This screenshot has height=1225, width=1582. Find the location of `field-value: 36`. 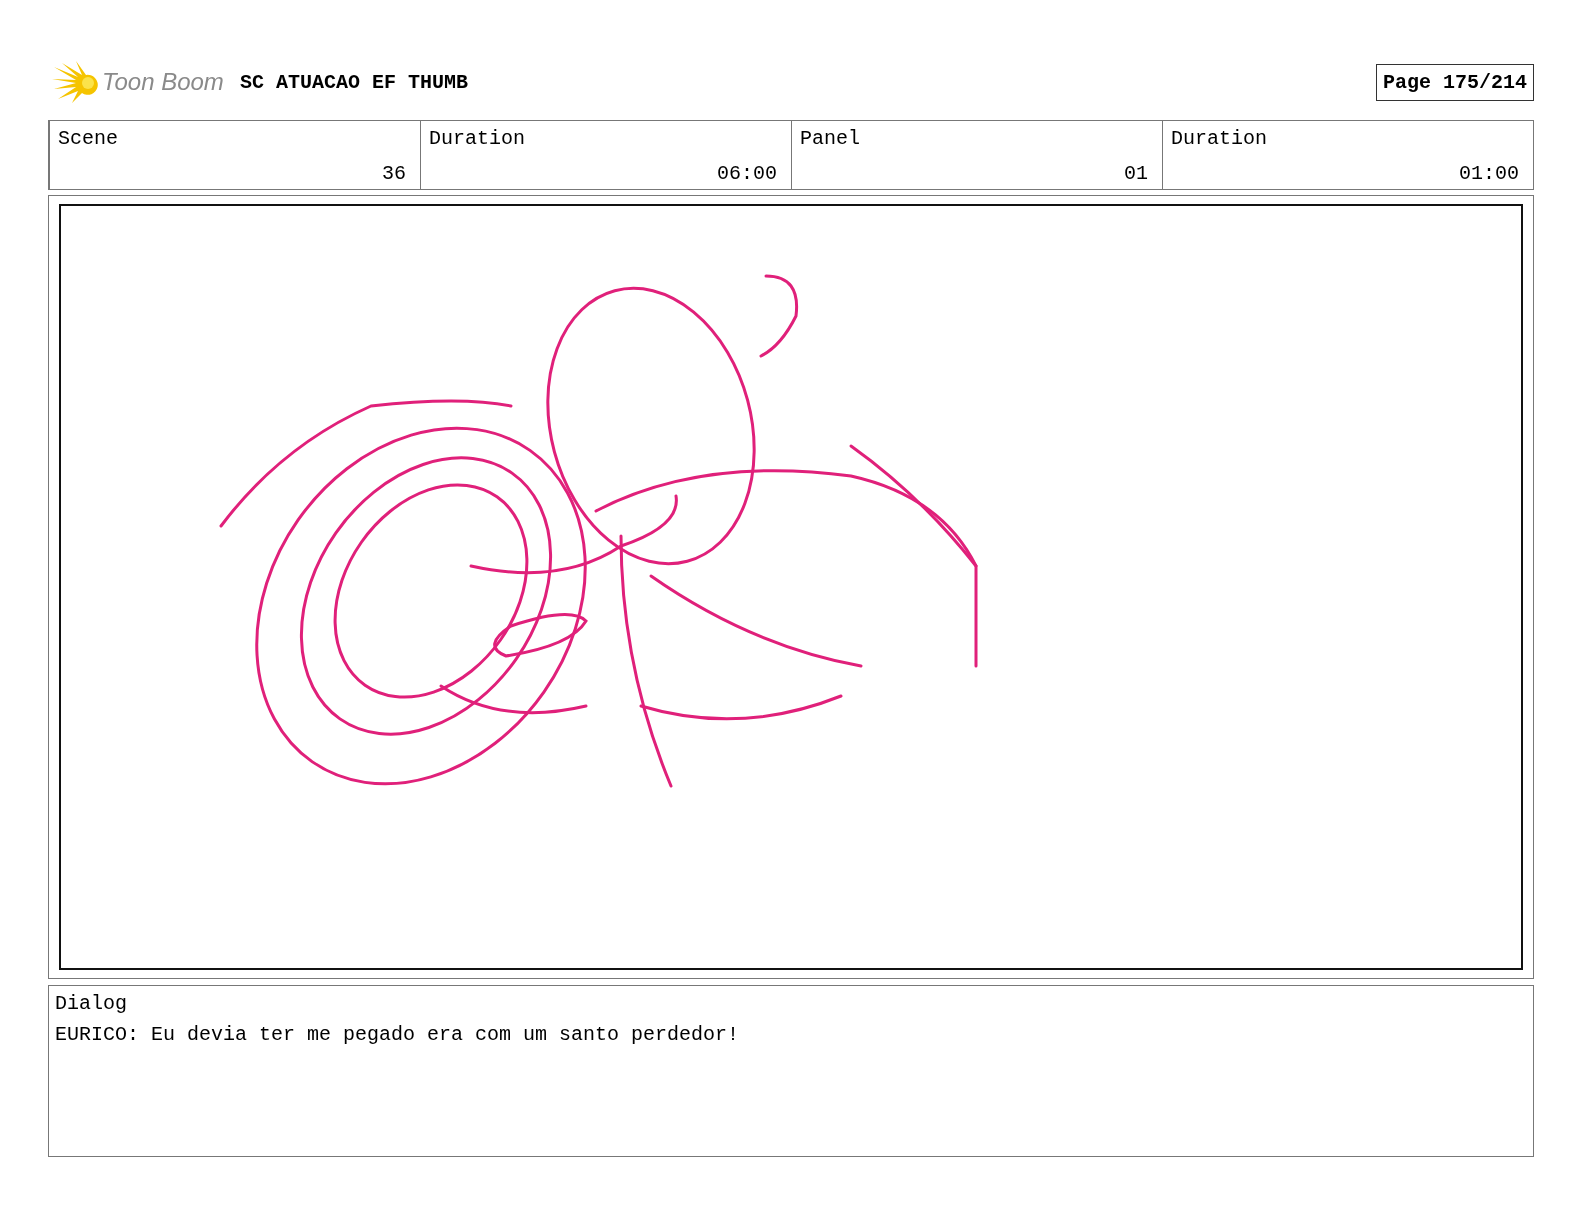

field-value: 36 is located at coordinates (394, 173).